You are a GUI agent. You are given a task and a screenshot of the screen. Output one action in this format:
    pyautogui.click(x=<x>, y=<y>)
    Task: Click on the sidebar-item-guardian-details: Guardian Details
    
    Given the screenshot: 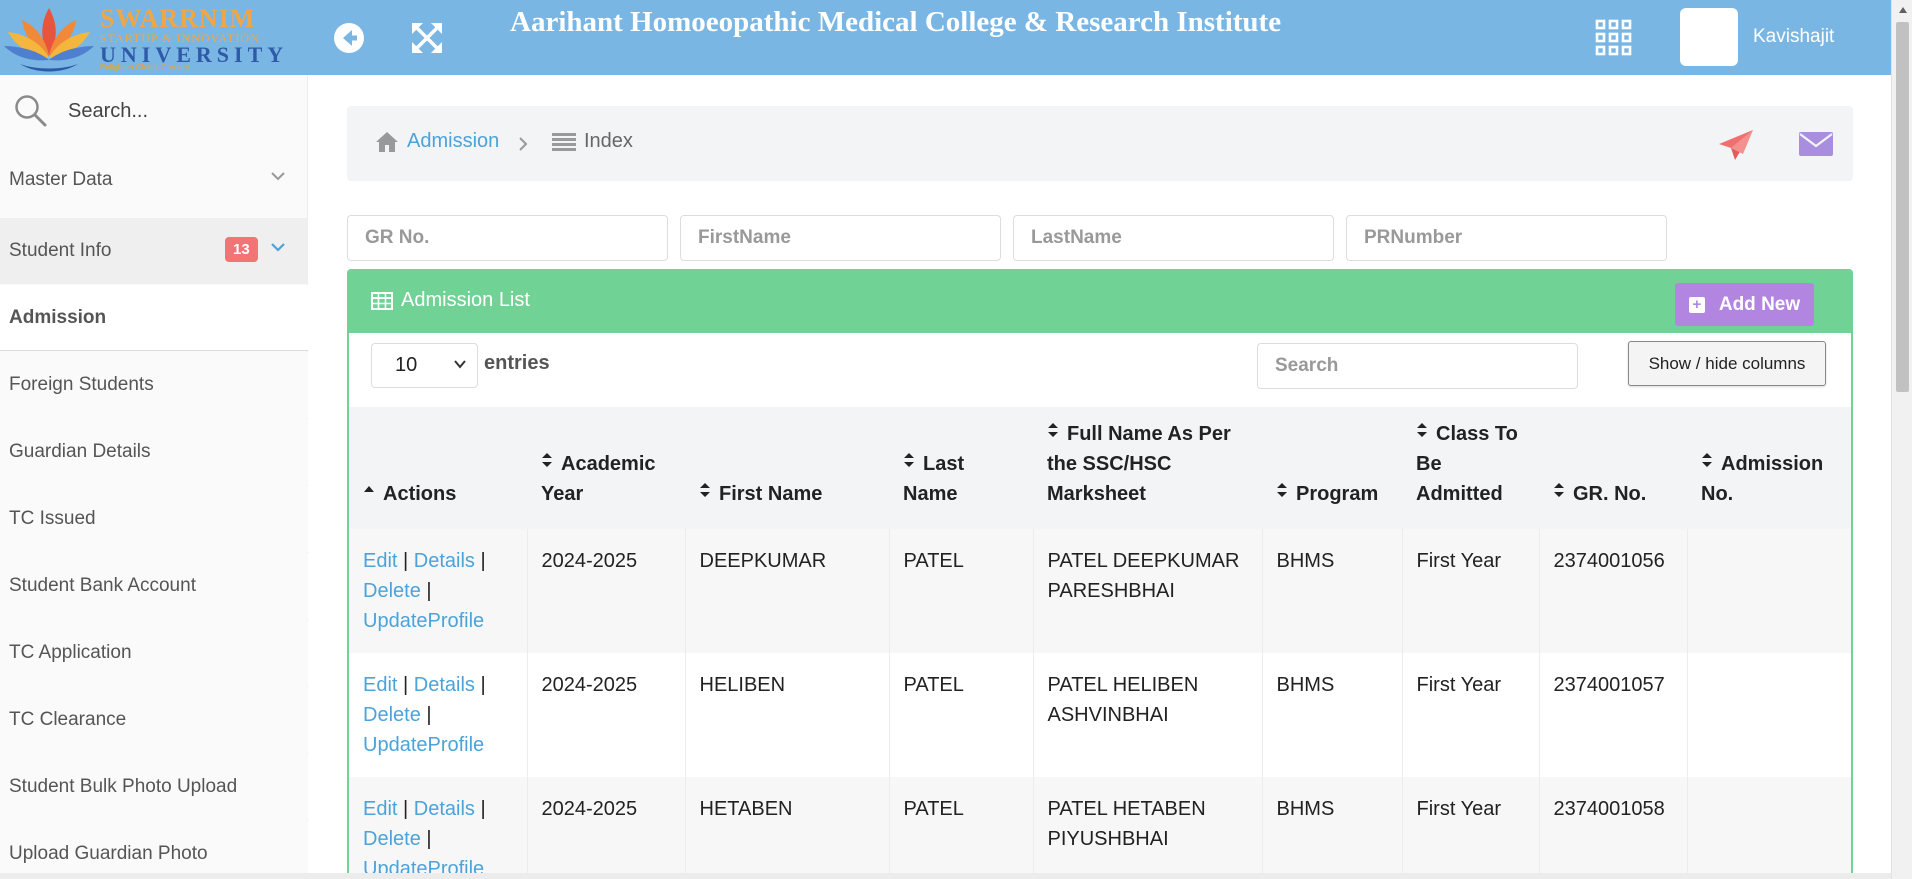 What is the action you would take?
    pyautogui.click(x=154, y=452)
    